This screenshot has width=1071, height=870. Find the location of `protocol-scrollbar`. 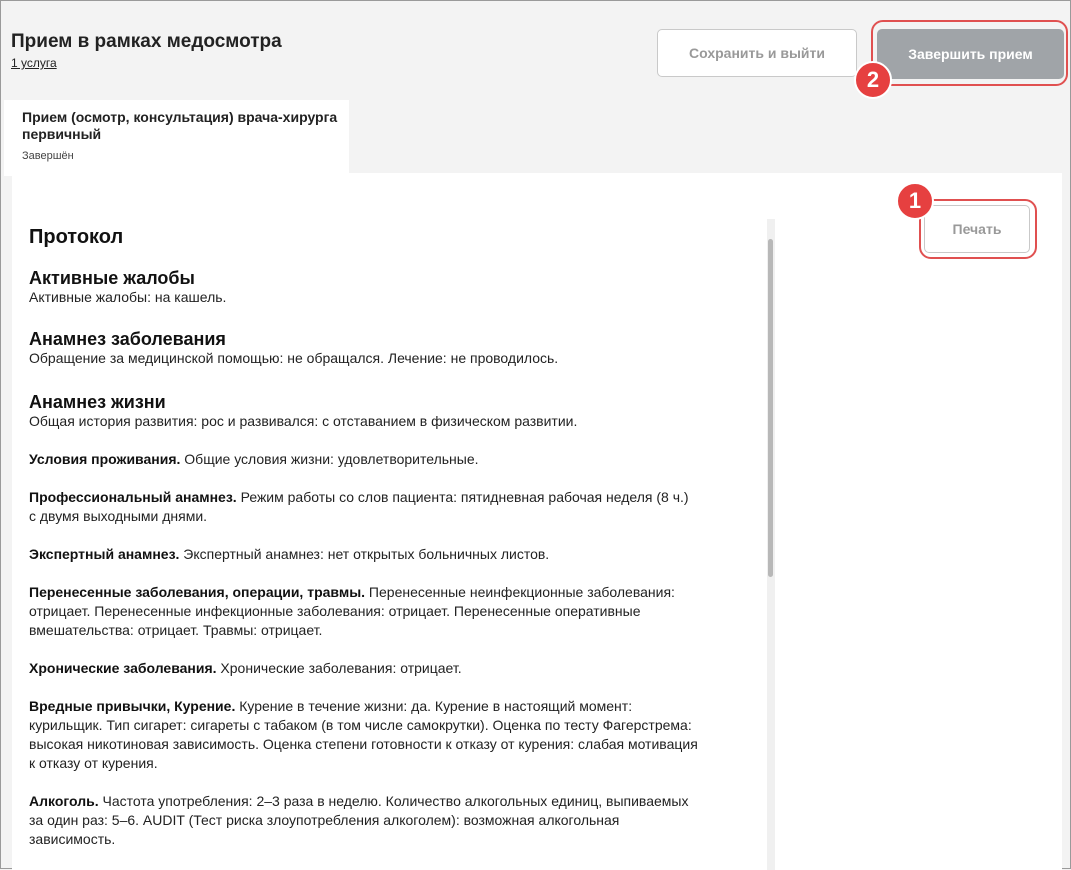

protocol-scrollbar is located at coordinates (771, 544).